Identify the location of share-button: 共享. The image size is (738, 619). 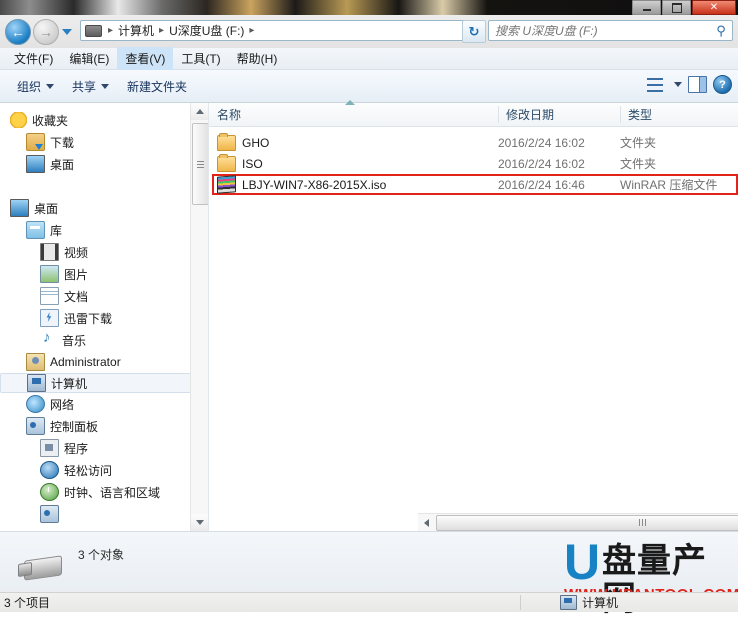
(90, 86).